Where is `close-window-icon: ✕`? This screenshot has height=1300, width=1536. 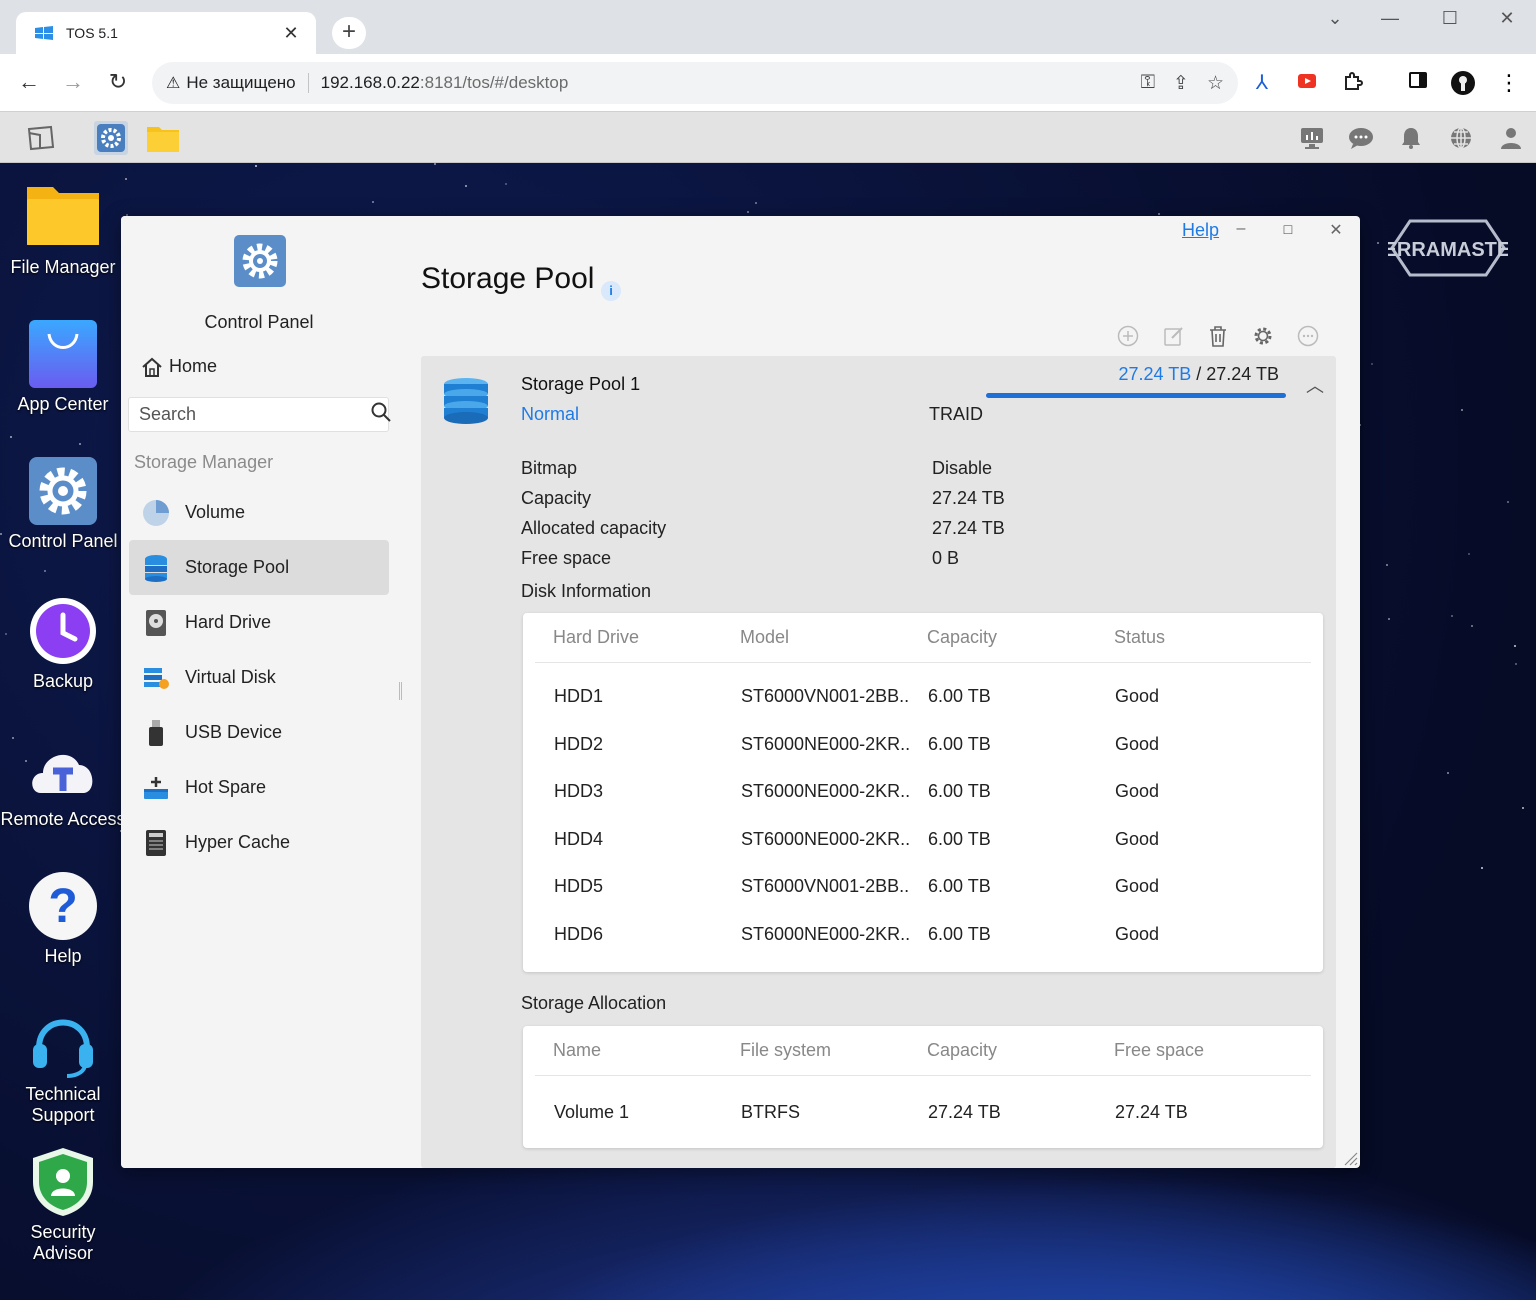 close-window-icon: ✕ is located at coordinates (1507, 18).